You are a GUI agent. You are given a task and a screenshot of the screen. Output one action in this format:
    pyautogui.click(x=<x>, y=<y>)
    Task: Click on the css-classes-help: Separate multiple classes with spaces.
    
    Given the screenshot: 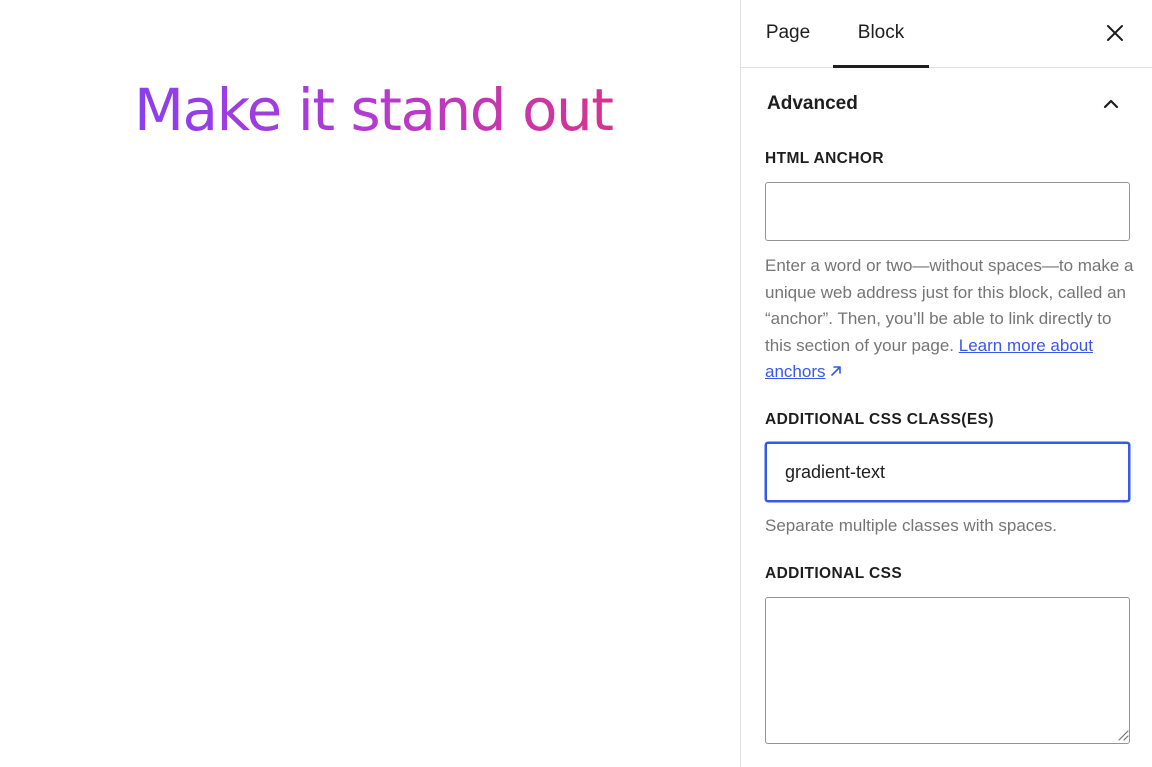 What is the action you would take?
    pyautogui.click(x=911, y=525)
    